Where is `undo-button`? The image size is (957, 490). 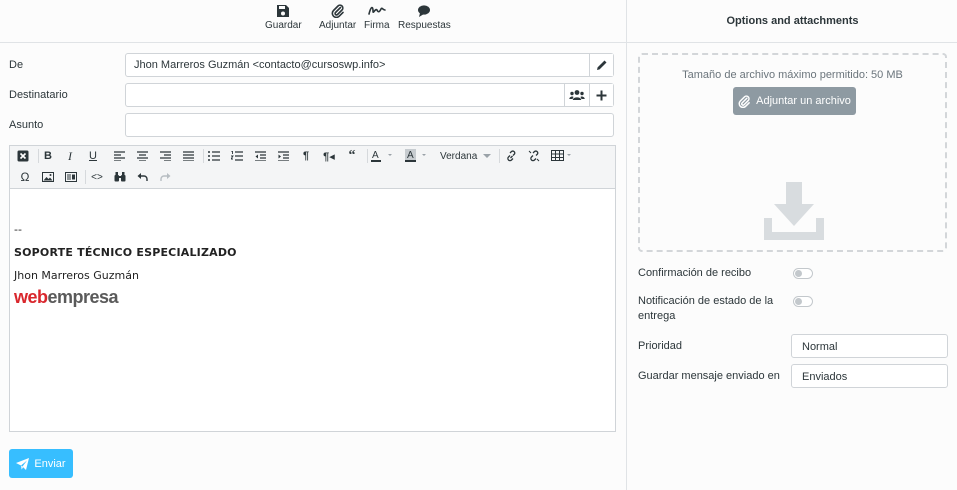
undo-button is located at coordinates (142, 177).